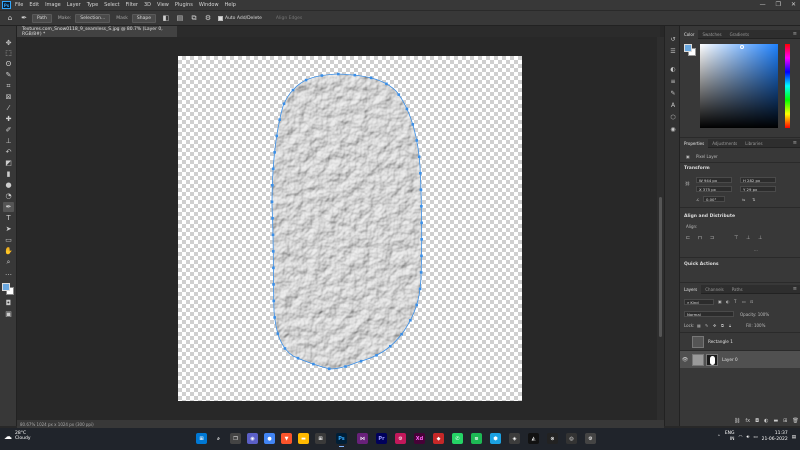 Image resolution: width=800 pixels, height=450 pixels. What do you see at coordinates (757, 421) in the screenshot?
I see `add-mask-icon: ◘` at bounding box center [757, 421].